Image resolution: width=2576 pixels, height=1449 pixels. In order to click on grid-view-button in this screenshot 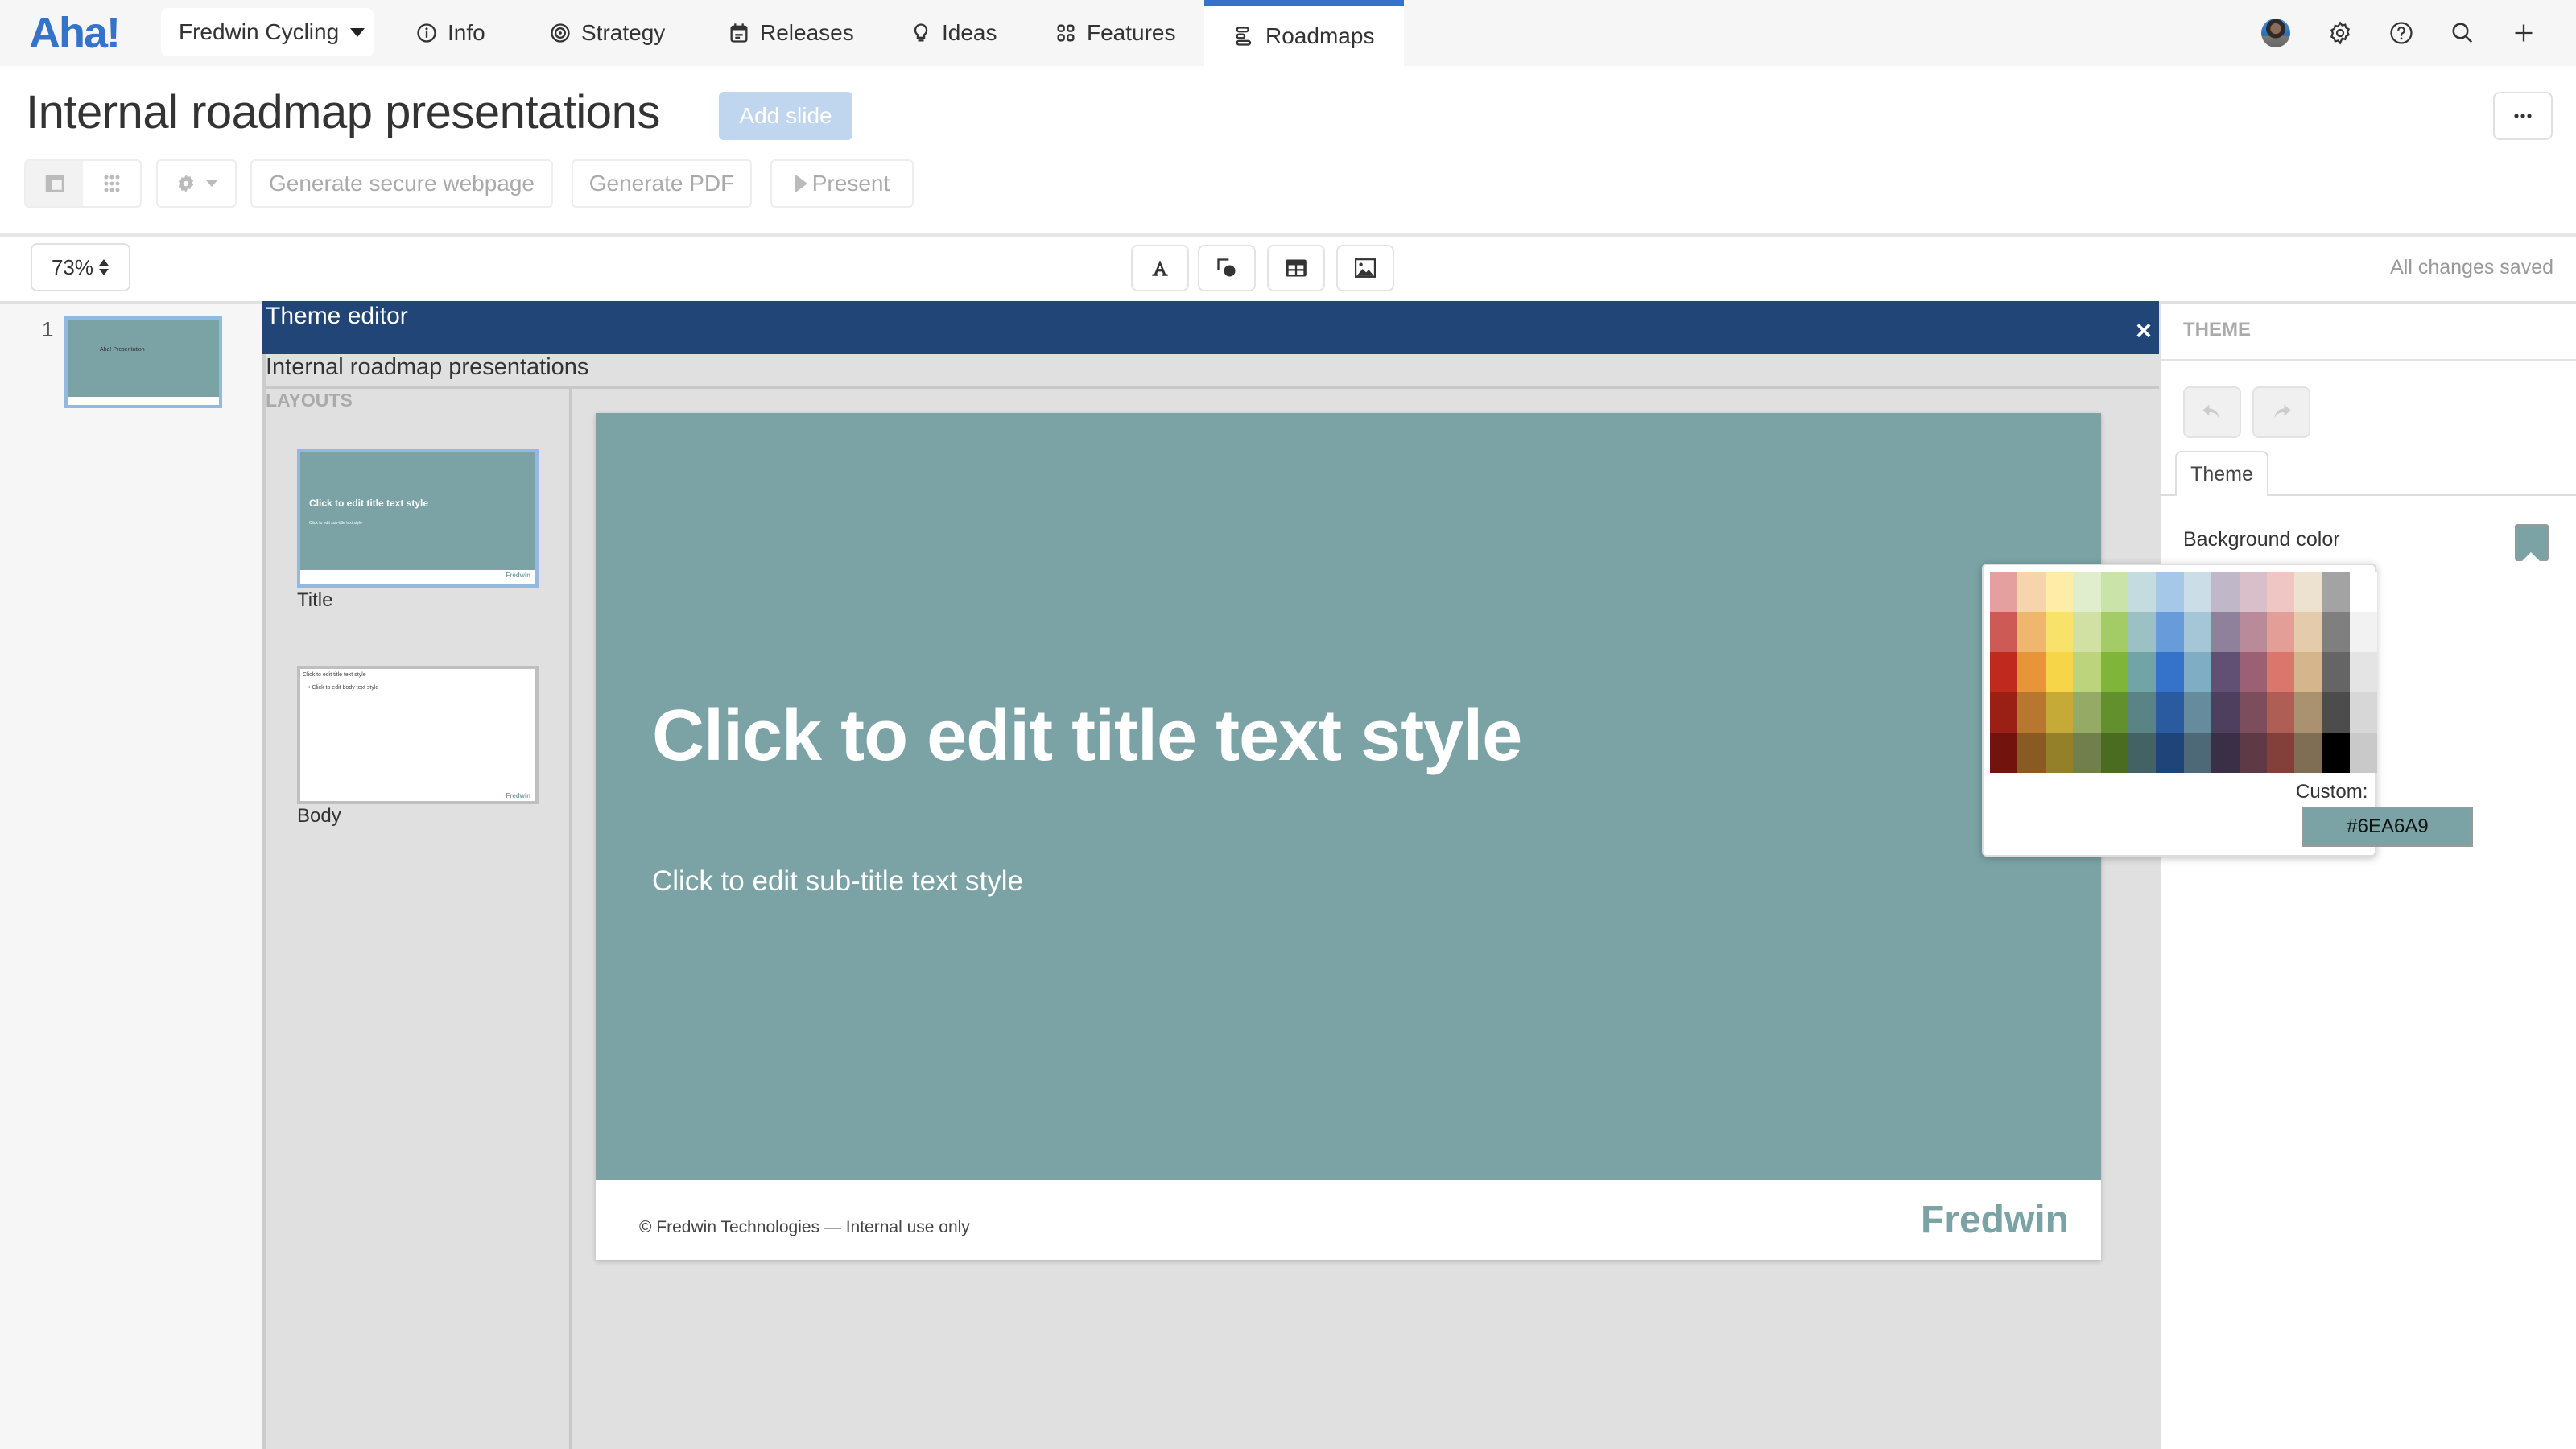, I will do `click(111, 183)`.